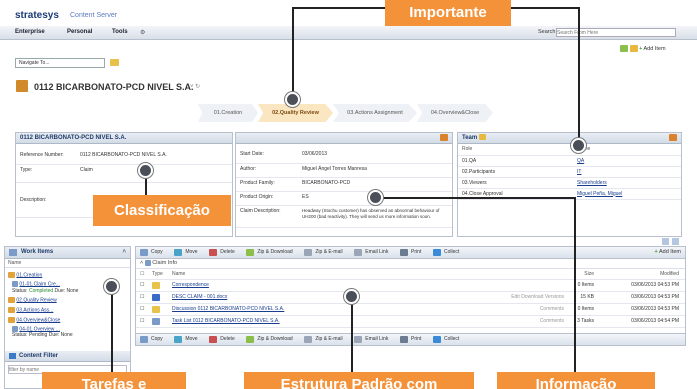  I want to click on add-item-button: Add Item, so click(655, 49).